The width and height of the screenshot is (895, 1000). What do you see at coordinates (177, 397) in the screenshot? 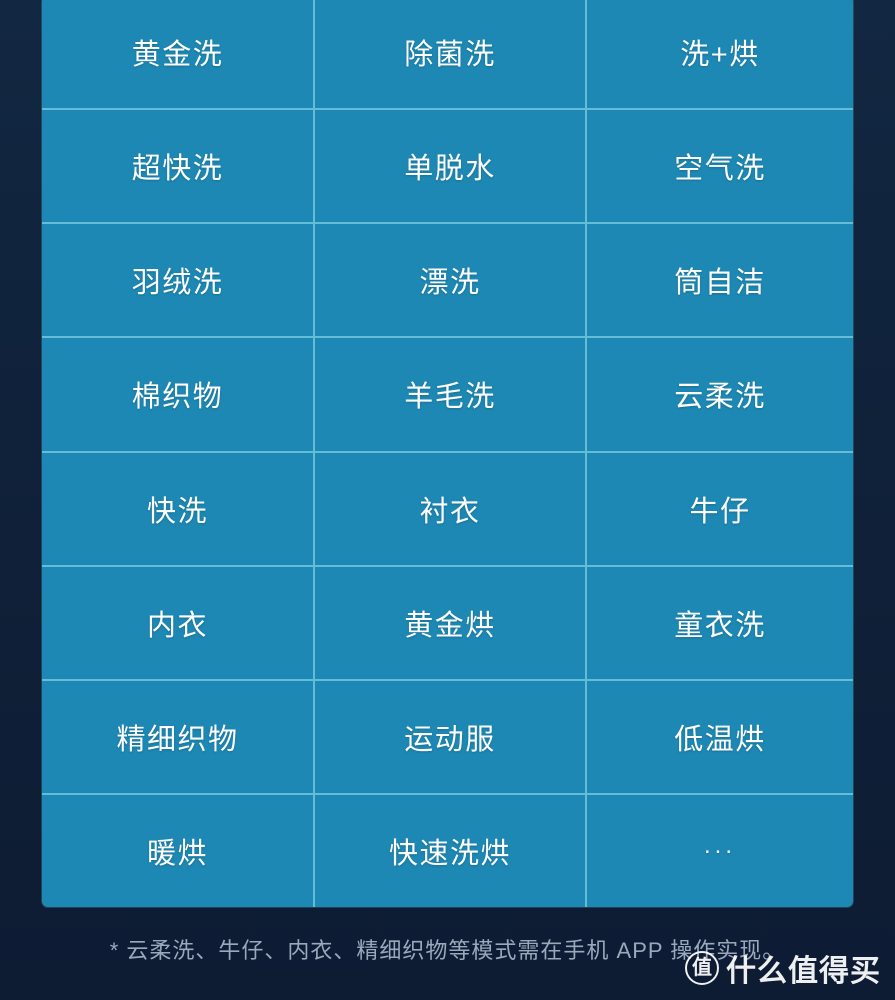
I see `mode-cell: 棉织物` at bounding box center [177, 397].